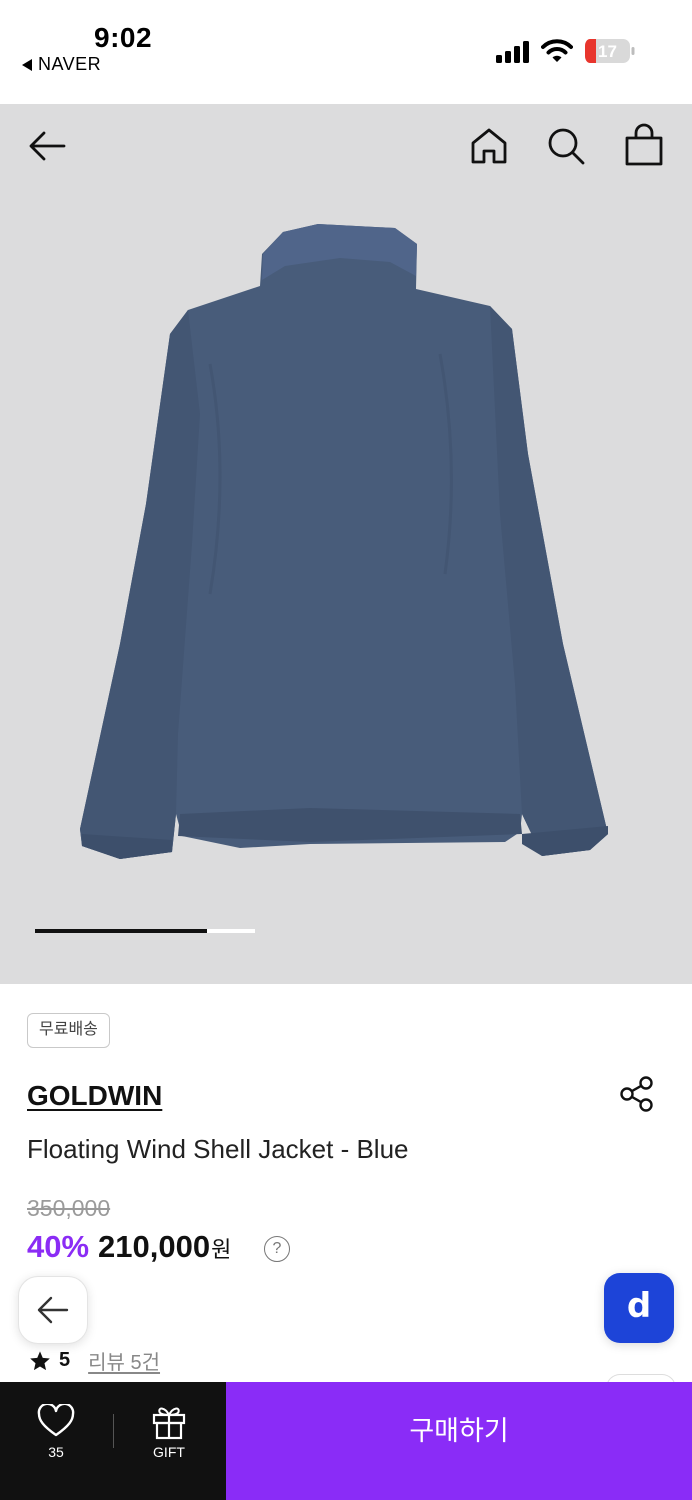 This screenshot has height=1500, width=692. I want to click on cellular-signal-icon, so click(512, 52).